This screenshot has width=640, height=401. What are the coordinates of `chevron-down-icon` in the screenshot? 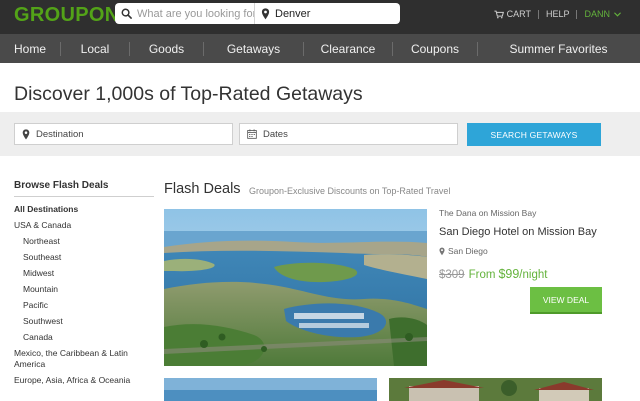 It's located at (617, 14).